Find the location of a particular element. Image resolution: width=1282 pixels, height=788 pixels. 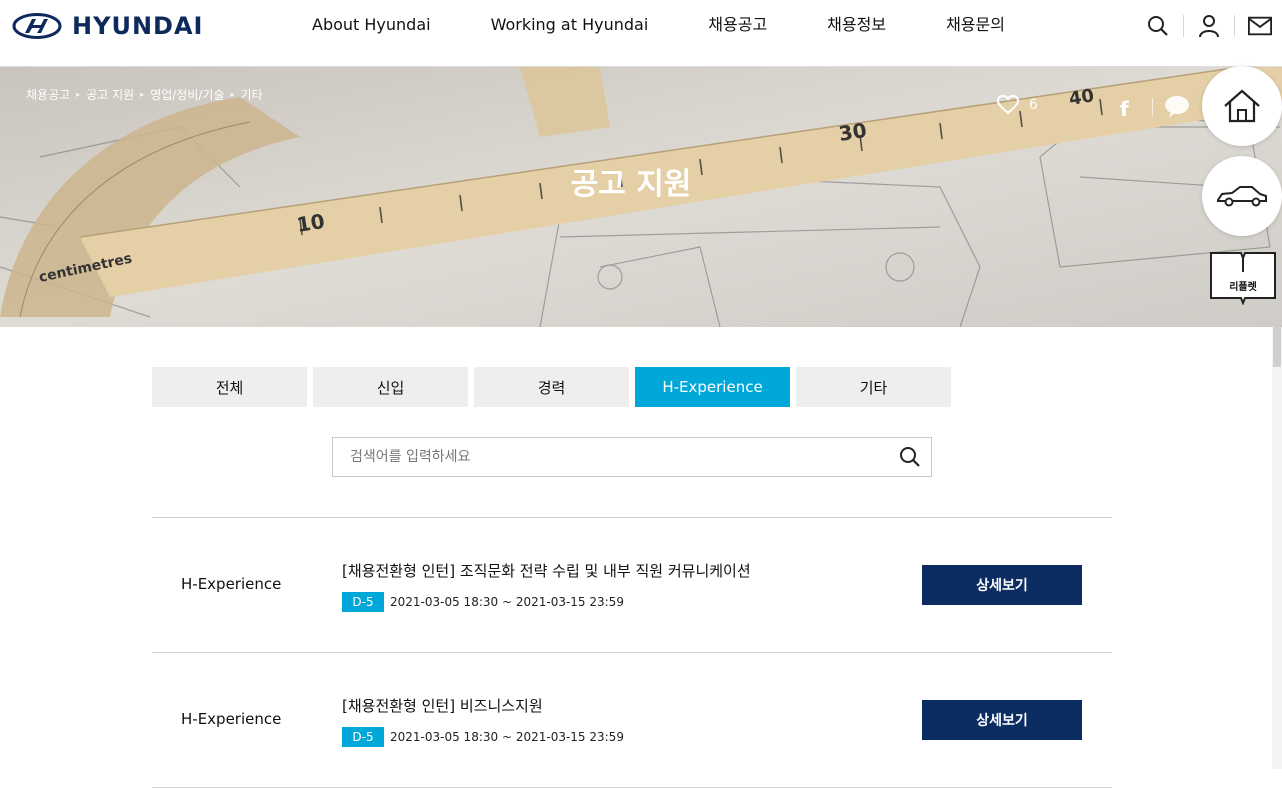

nav-working-at-hyundai: Working at Hyundai is located at coordinates (570, 25).